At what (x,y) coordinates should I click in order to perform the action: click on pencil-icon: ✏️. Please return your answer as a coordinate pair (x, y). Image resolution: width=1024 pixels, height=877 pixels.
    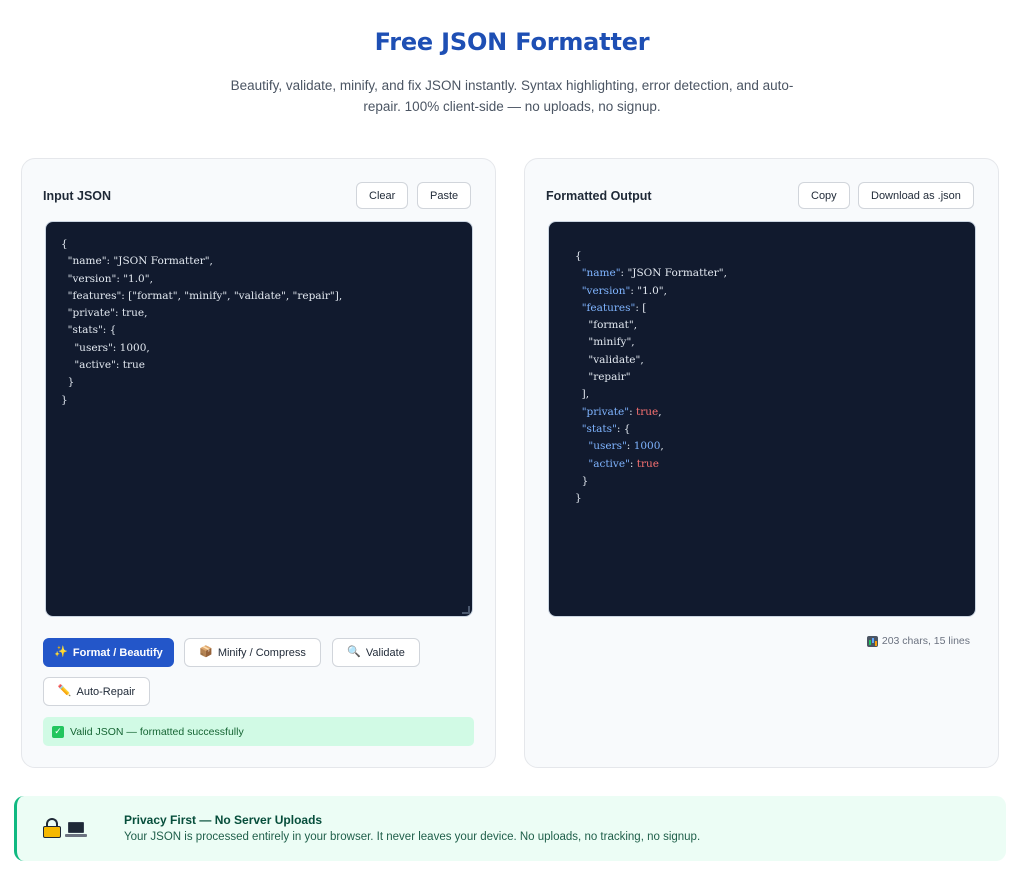
    Looking at the image, I should click on (64, 691).